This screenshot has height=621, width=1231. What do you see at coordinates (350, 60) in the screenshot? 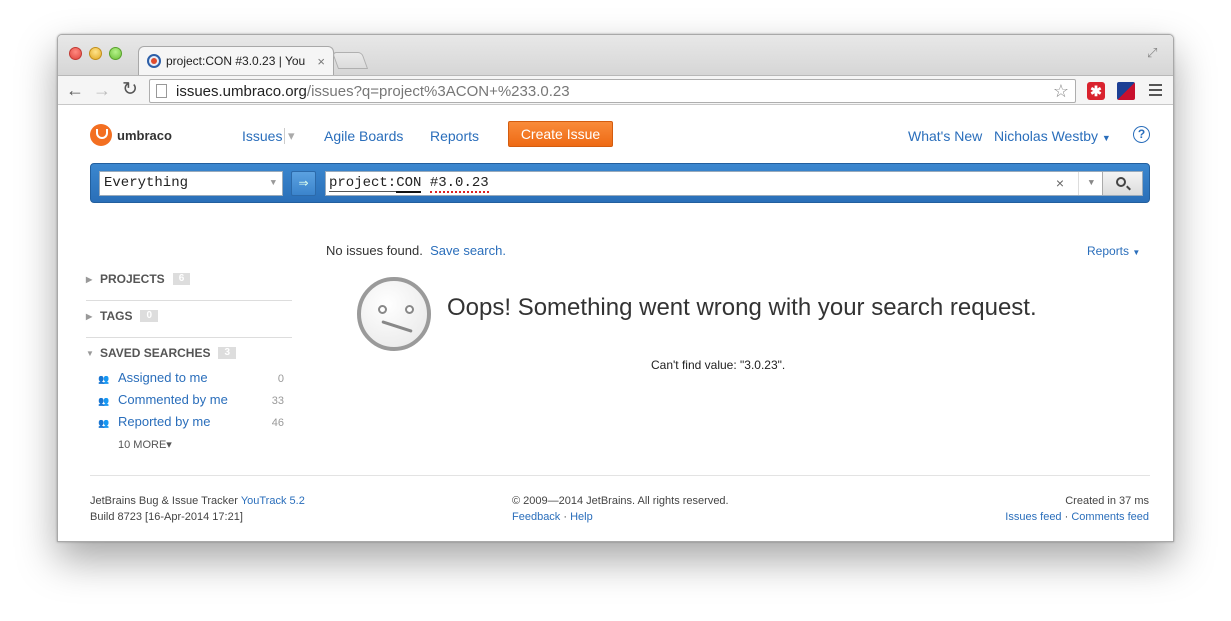
I see `new-tab-button` at bounding box center [350, 60].